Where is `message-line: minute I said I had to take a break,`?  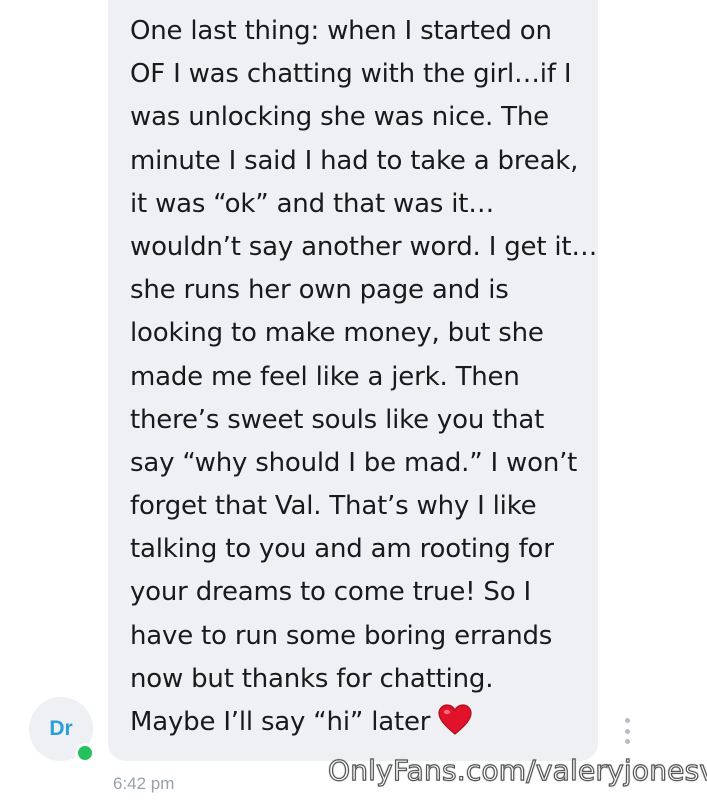 message-line: minute I said I had to take a break, is located at coordinates (354, 160).